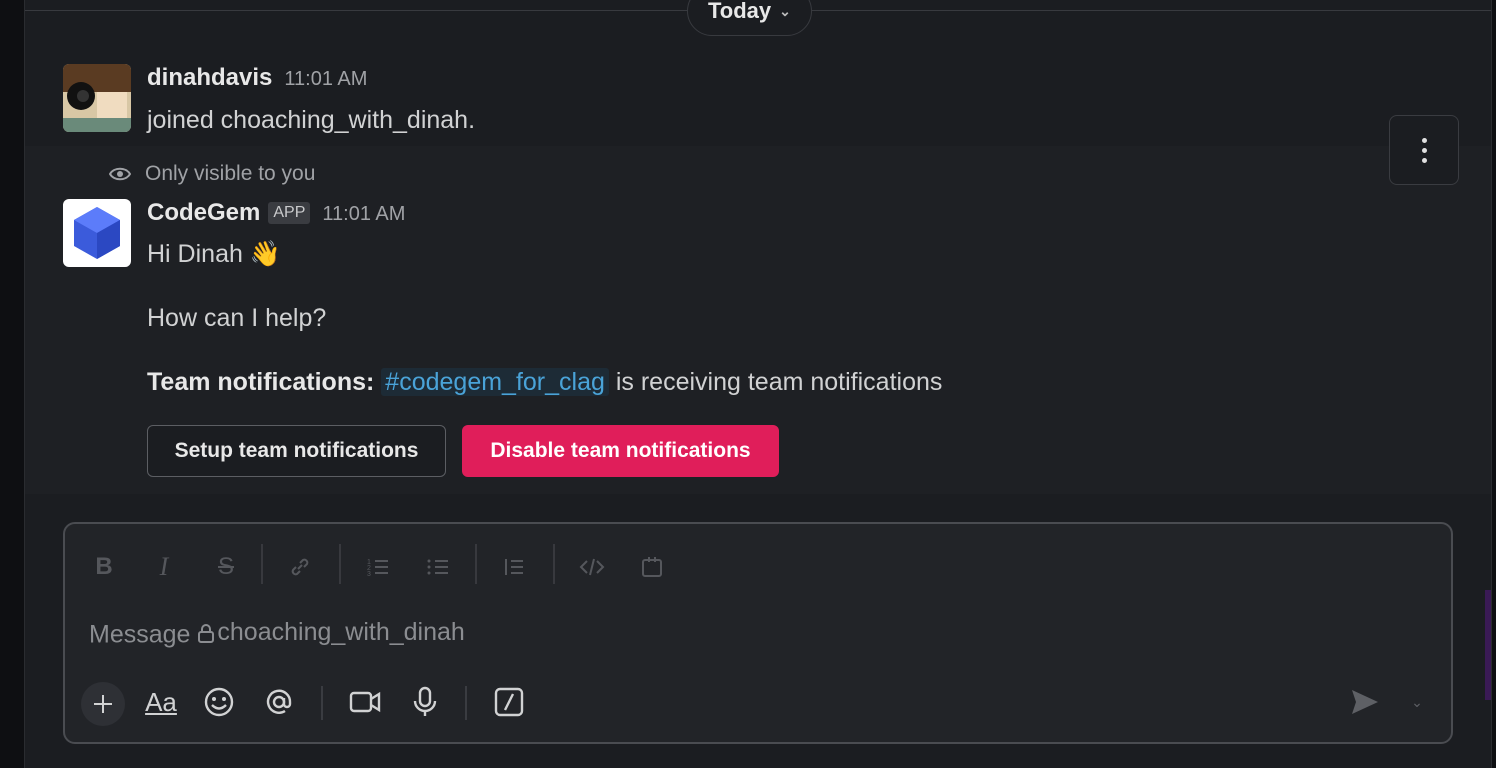 This screenshot has height=768, width=1496. Describe the element at coordinates (740, 11) in the screenshot. I see `date-label: Today` at that location.